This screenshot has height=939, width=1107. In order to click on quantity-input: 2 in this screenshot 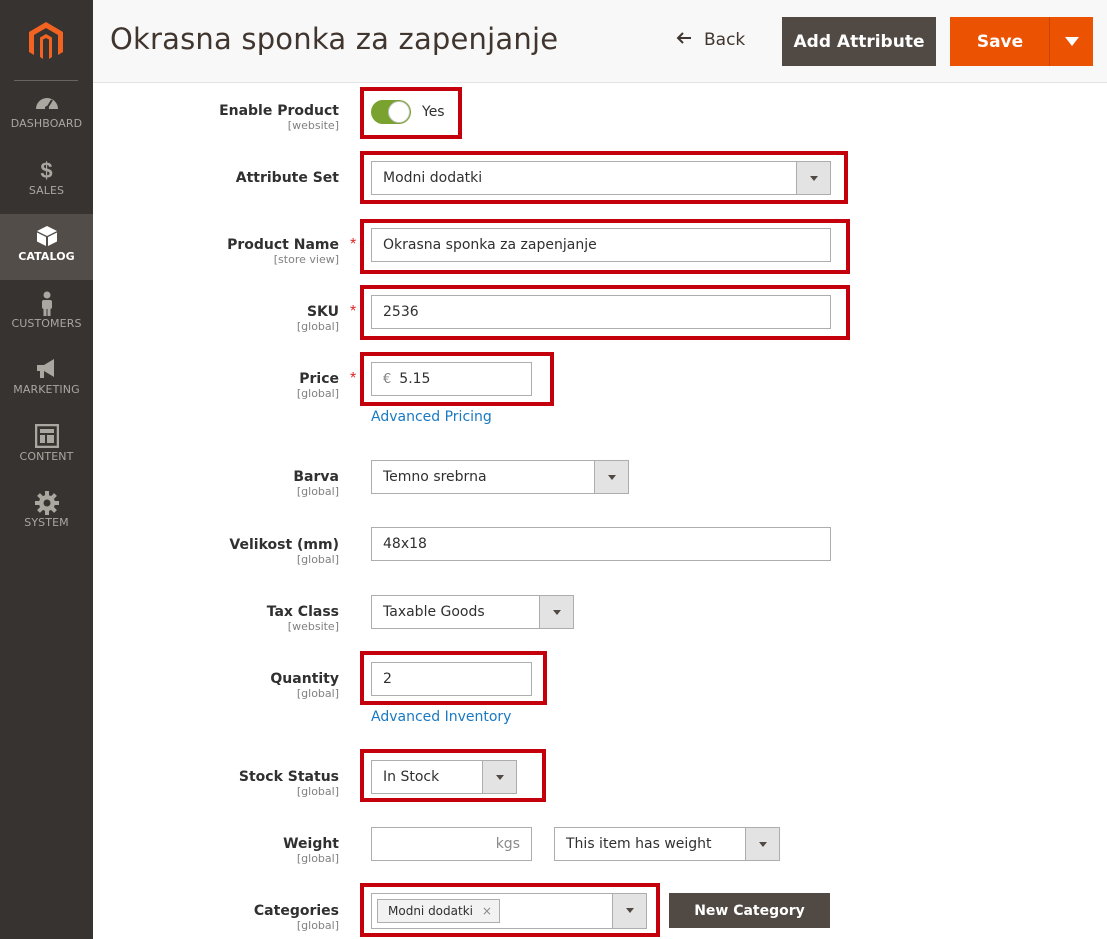, I will do `click(451, 679)`.